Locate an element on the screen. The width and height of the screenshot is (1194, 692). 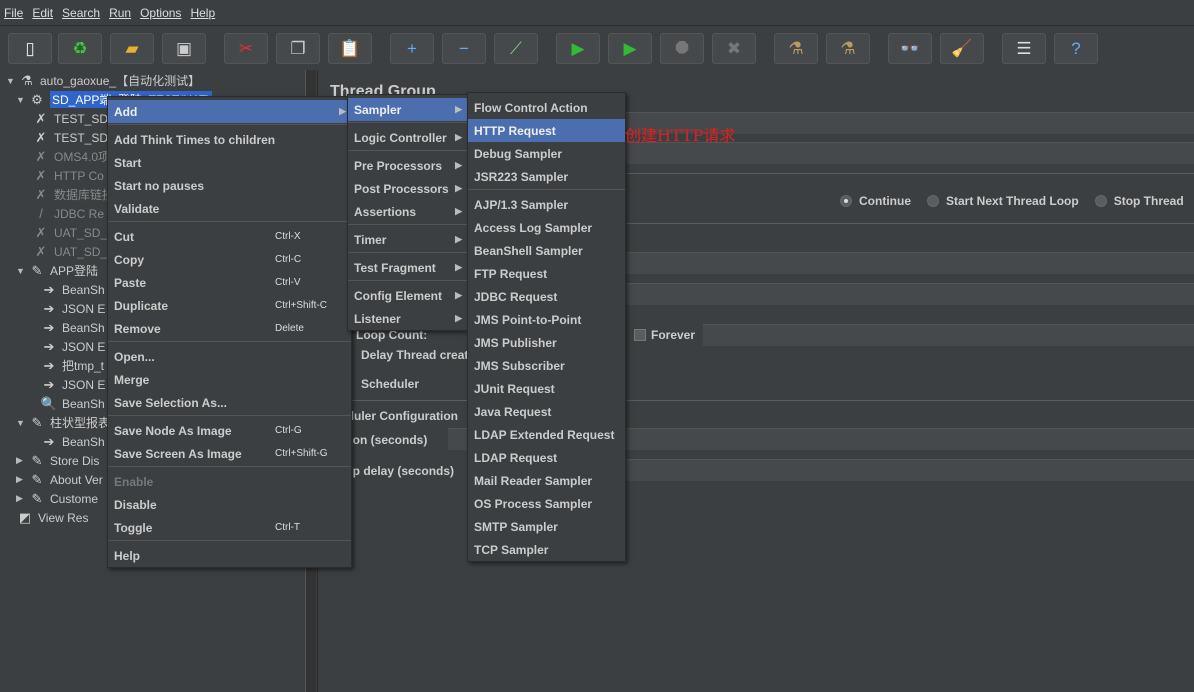
new-button: ▯ is located at coordinates (30, 48).